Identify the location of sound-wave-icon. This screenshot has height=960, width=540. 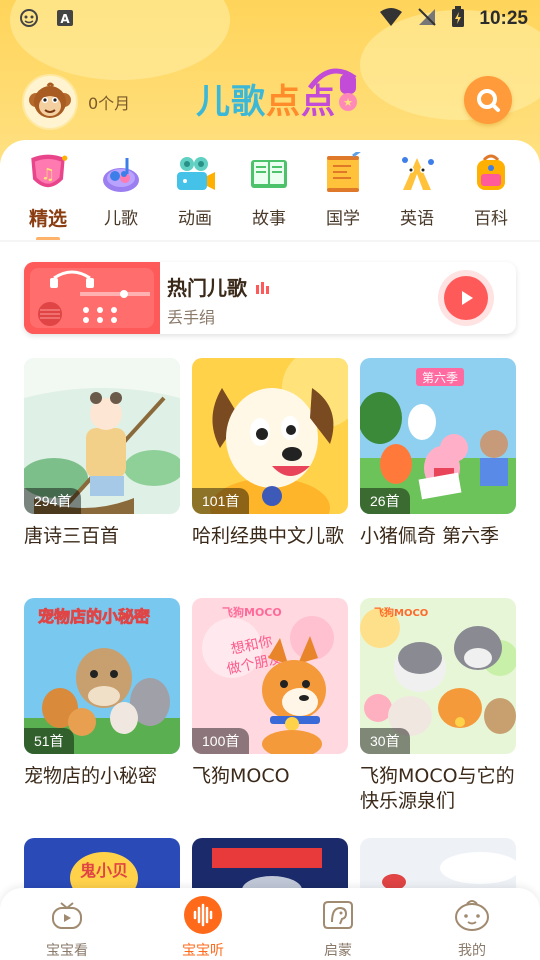
(203, 915).